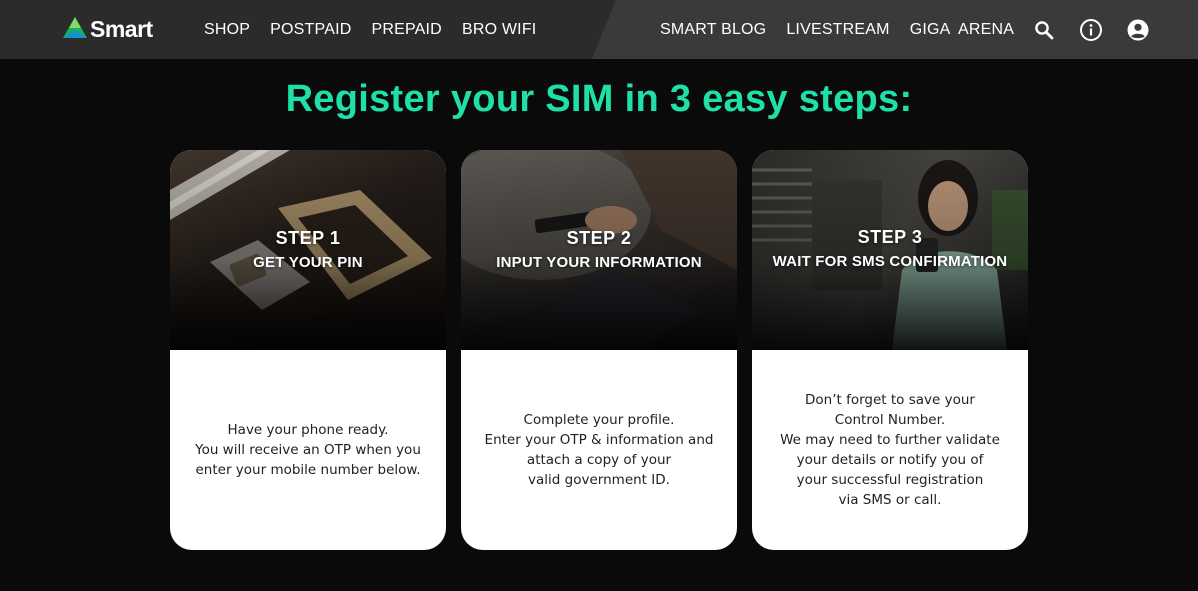 The height and width of the screenshot is (591, 1198). I want to click on step-1-line: enter your mobile number below., so click(308, 470).